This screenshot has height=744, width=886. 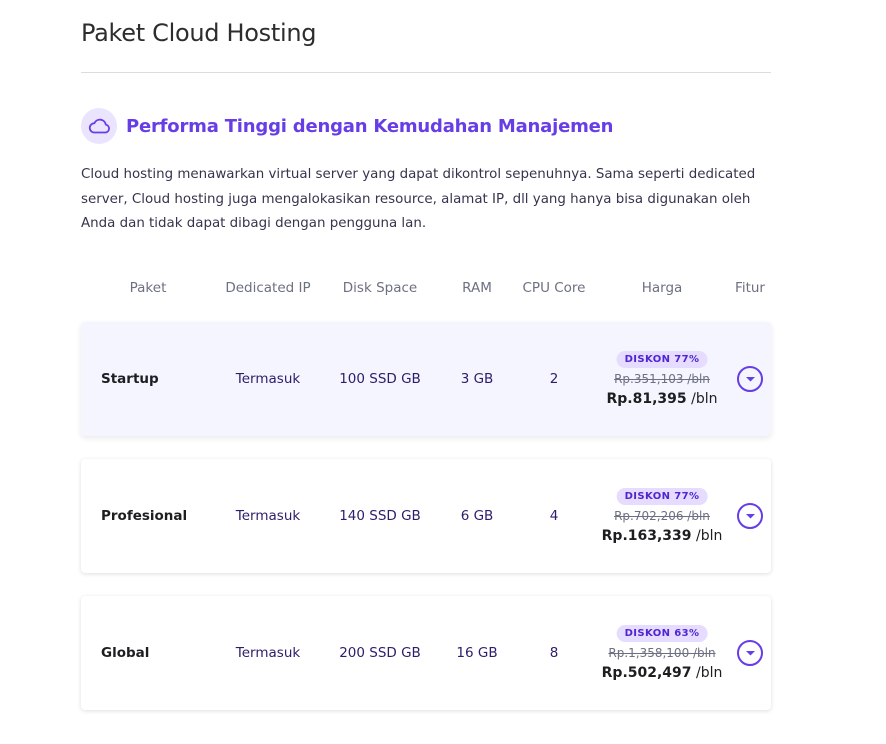 I want to click on current-price: Rp.163,339 /bln, so click(x=662, y=536).